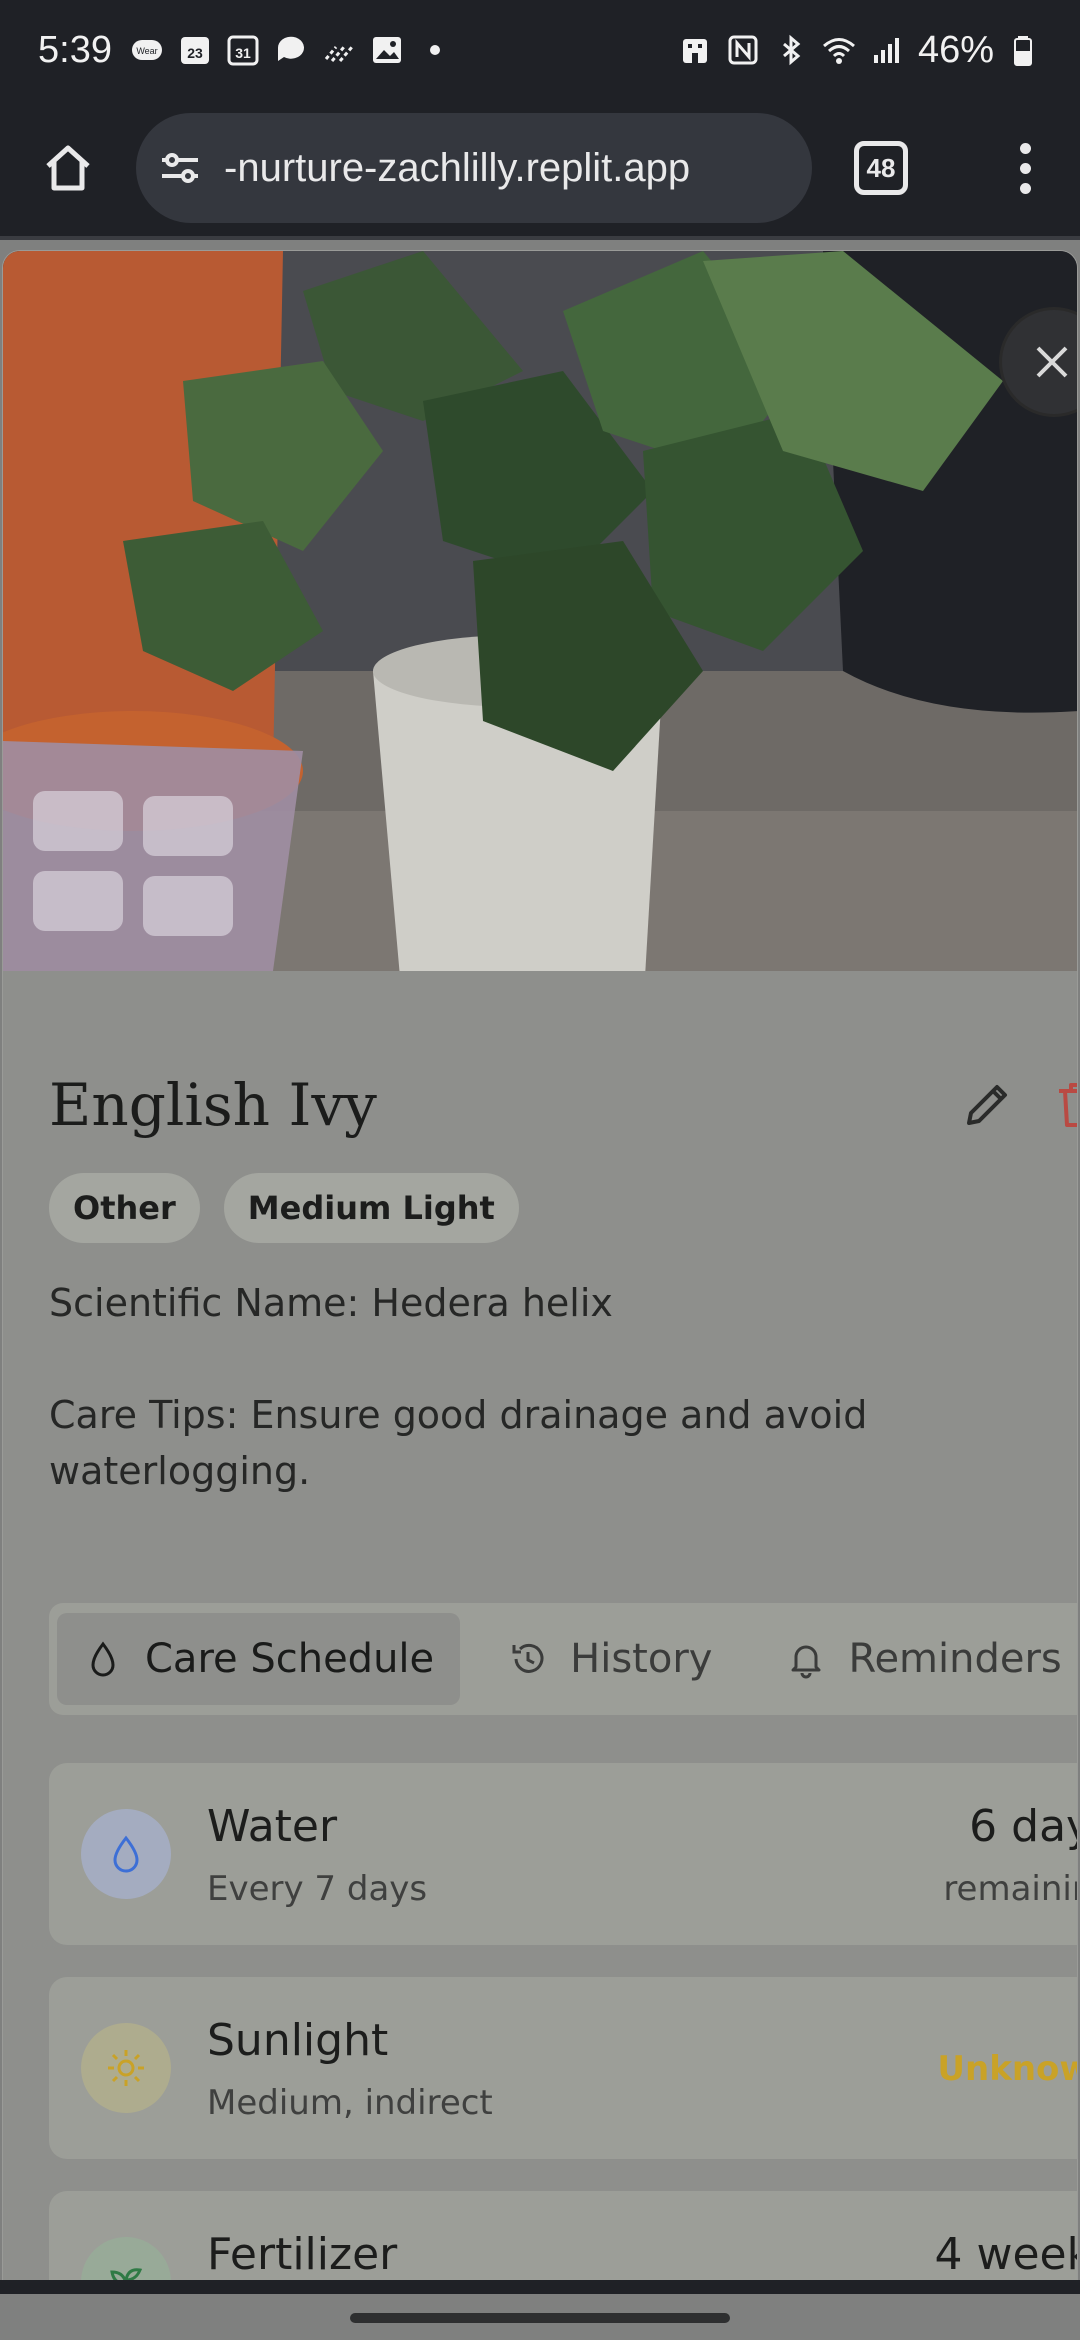 The width and height of the screenshot is (1080, 2340). What do you see at coordinates (806, 1662) in the screenshot?
I see `bell-icon` at bounding box center [806, 1662].